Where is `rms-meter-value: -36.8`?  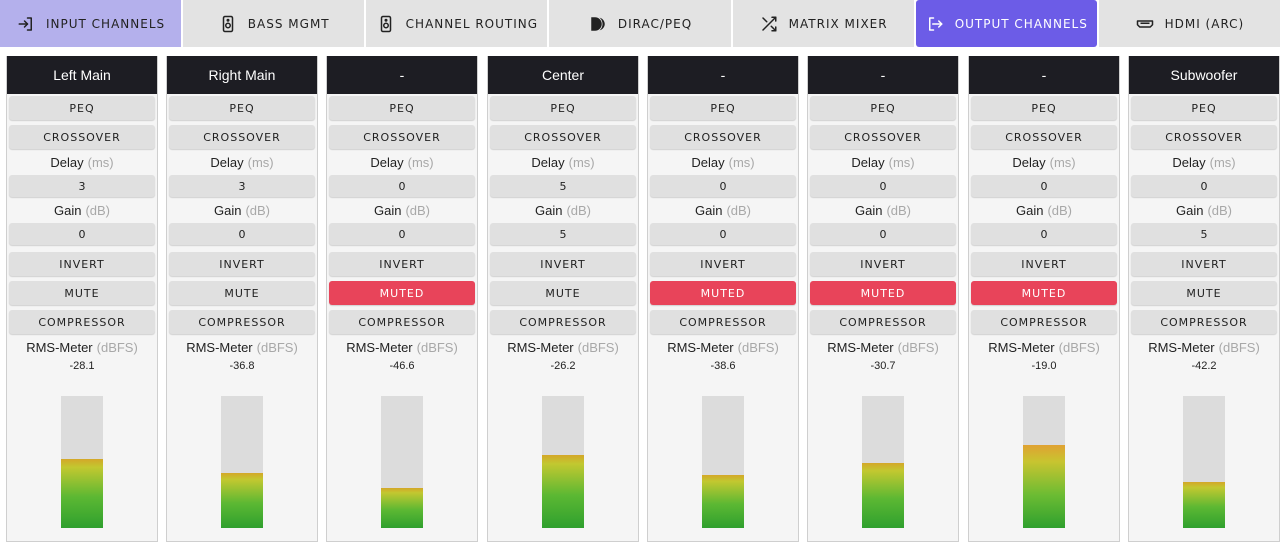
rms-meter-value: -36.8 is located at coordinates (242, 366).